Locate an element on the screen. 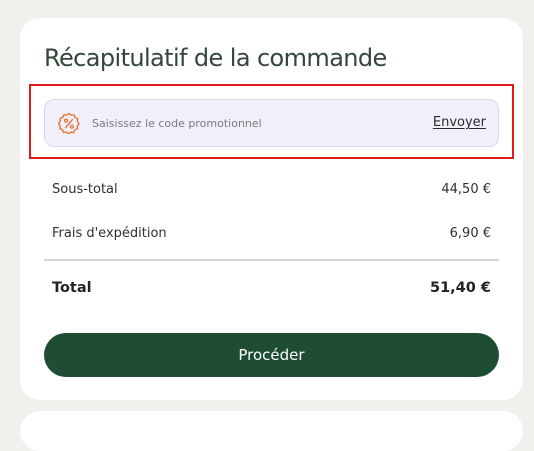  proceed-button: Procéder is located at coordinates (271, 355).